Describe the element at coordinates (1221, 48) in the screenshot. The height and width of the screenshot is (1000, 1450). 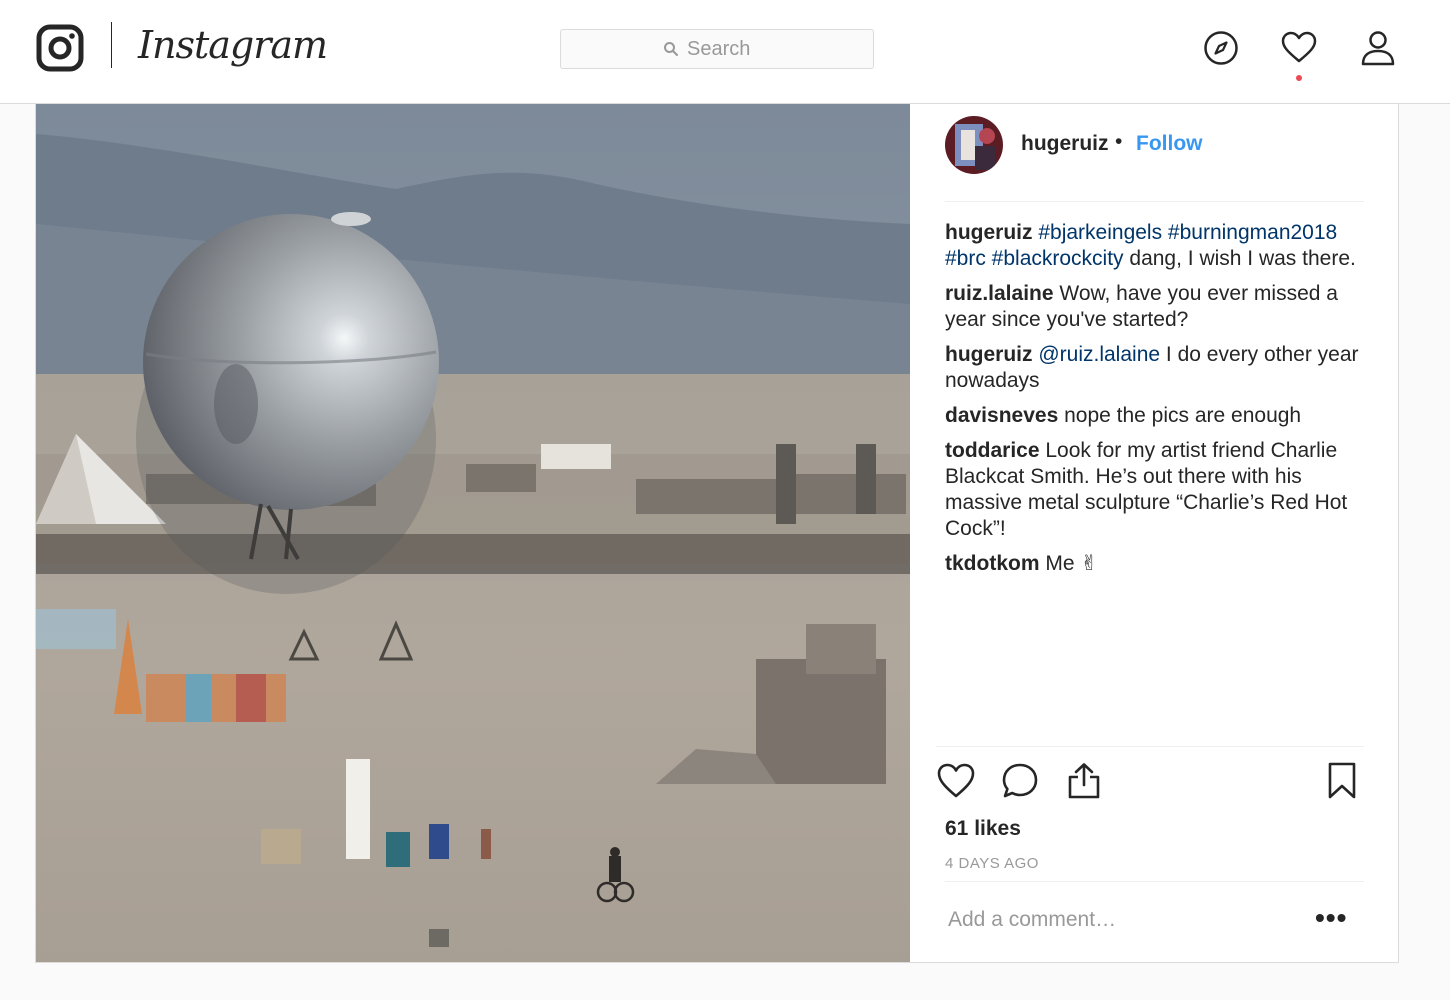
I see `compass-icon` at that location.